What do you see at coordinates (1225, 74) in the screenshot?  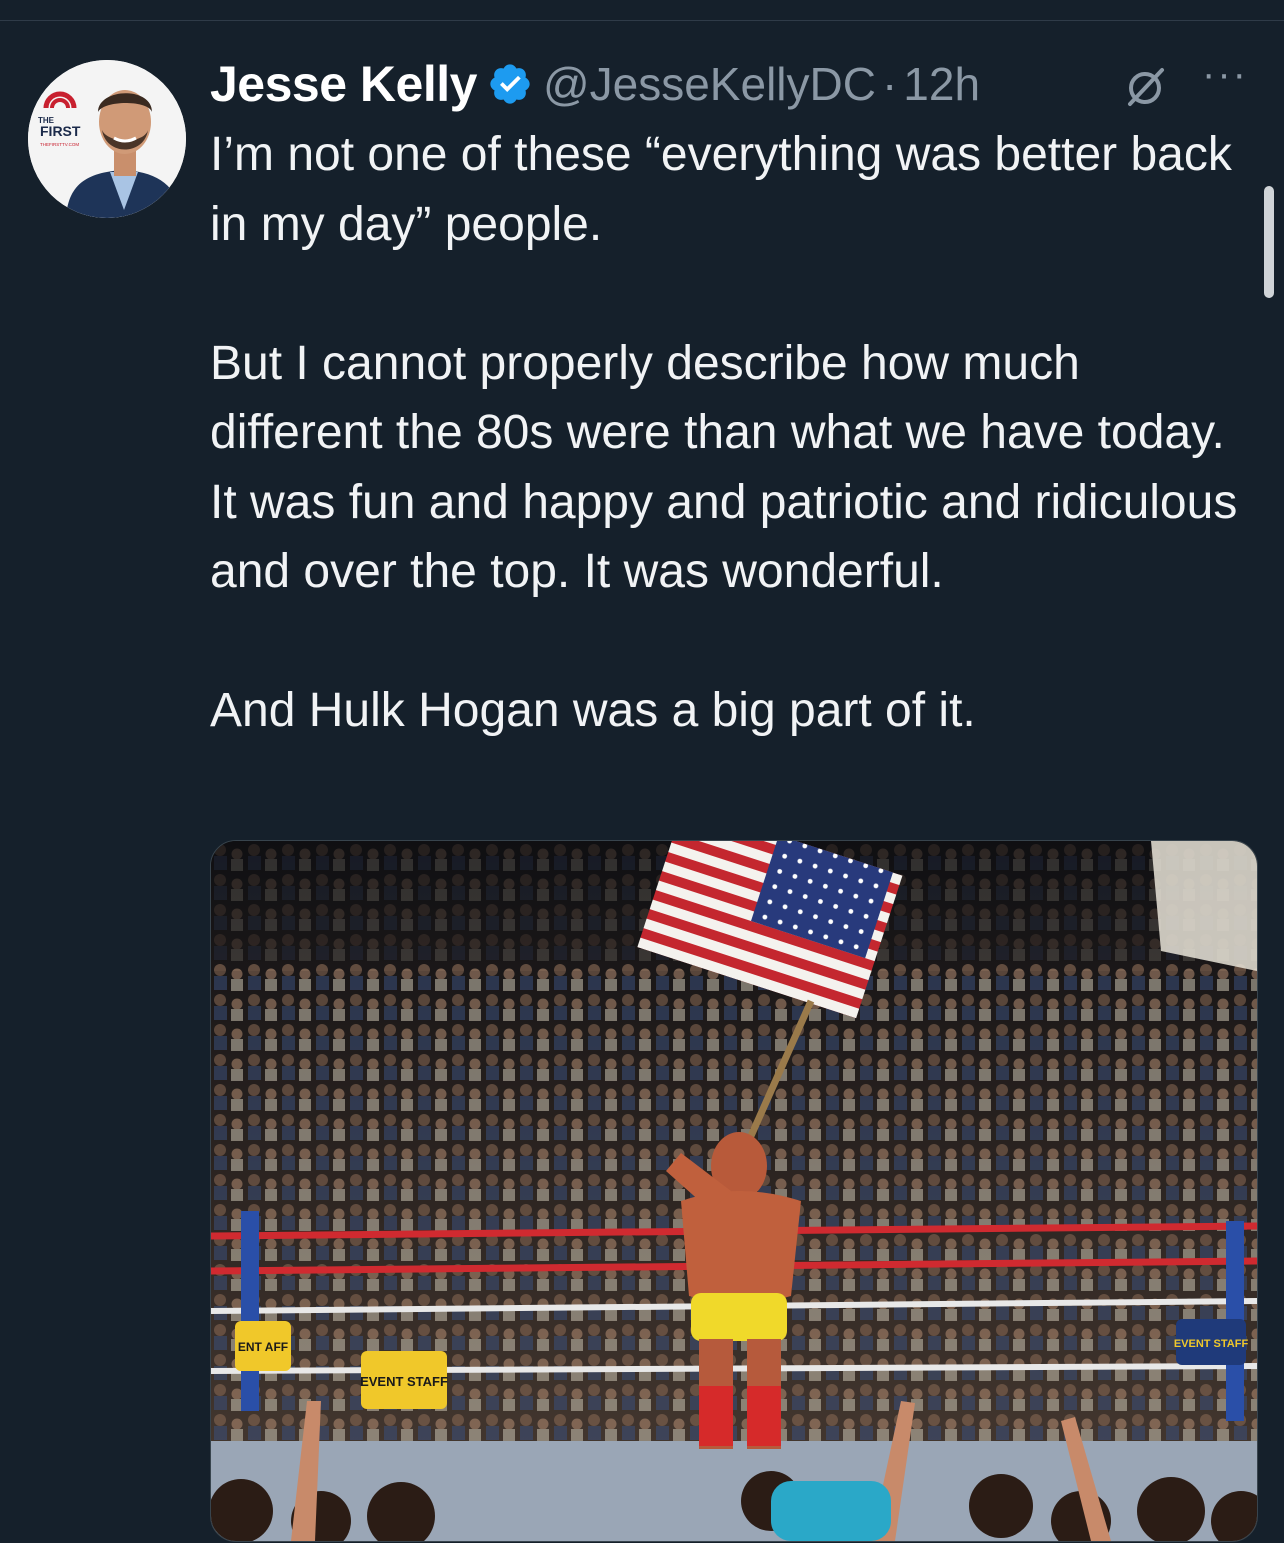 I see `more-options-button: ···` at bounding box center [1225, 74].